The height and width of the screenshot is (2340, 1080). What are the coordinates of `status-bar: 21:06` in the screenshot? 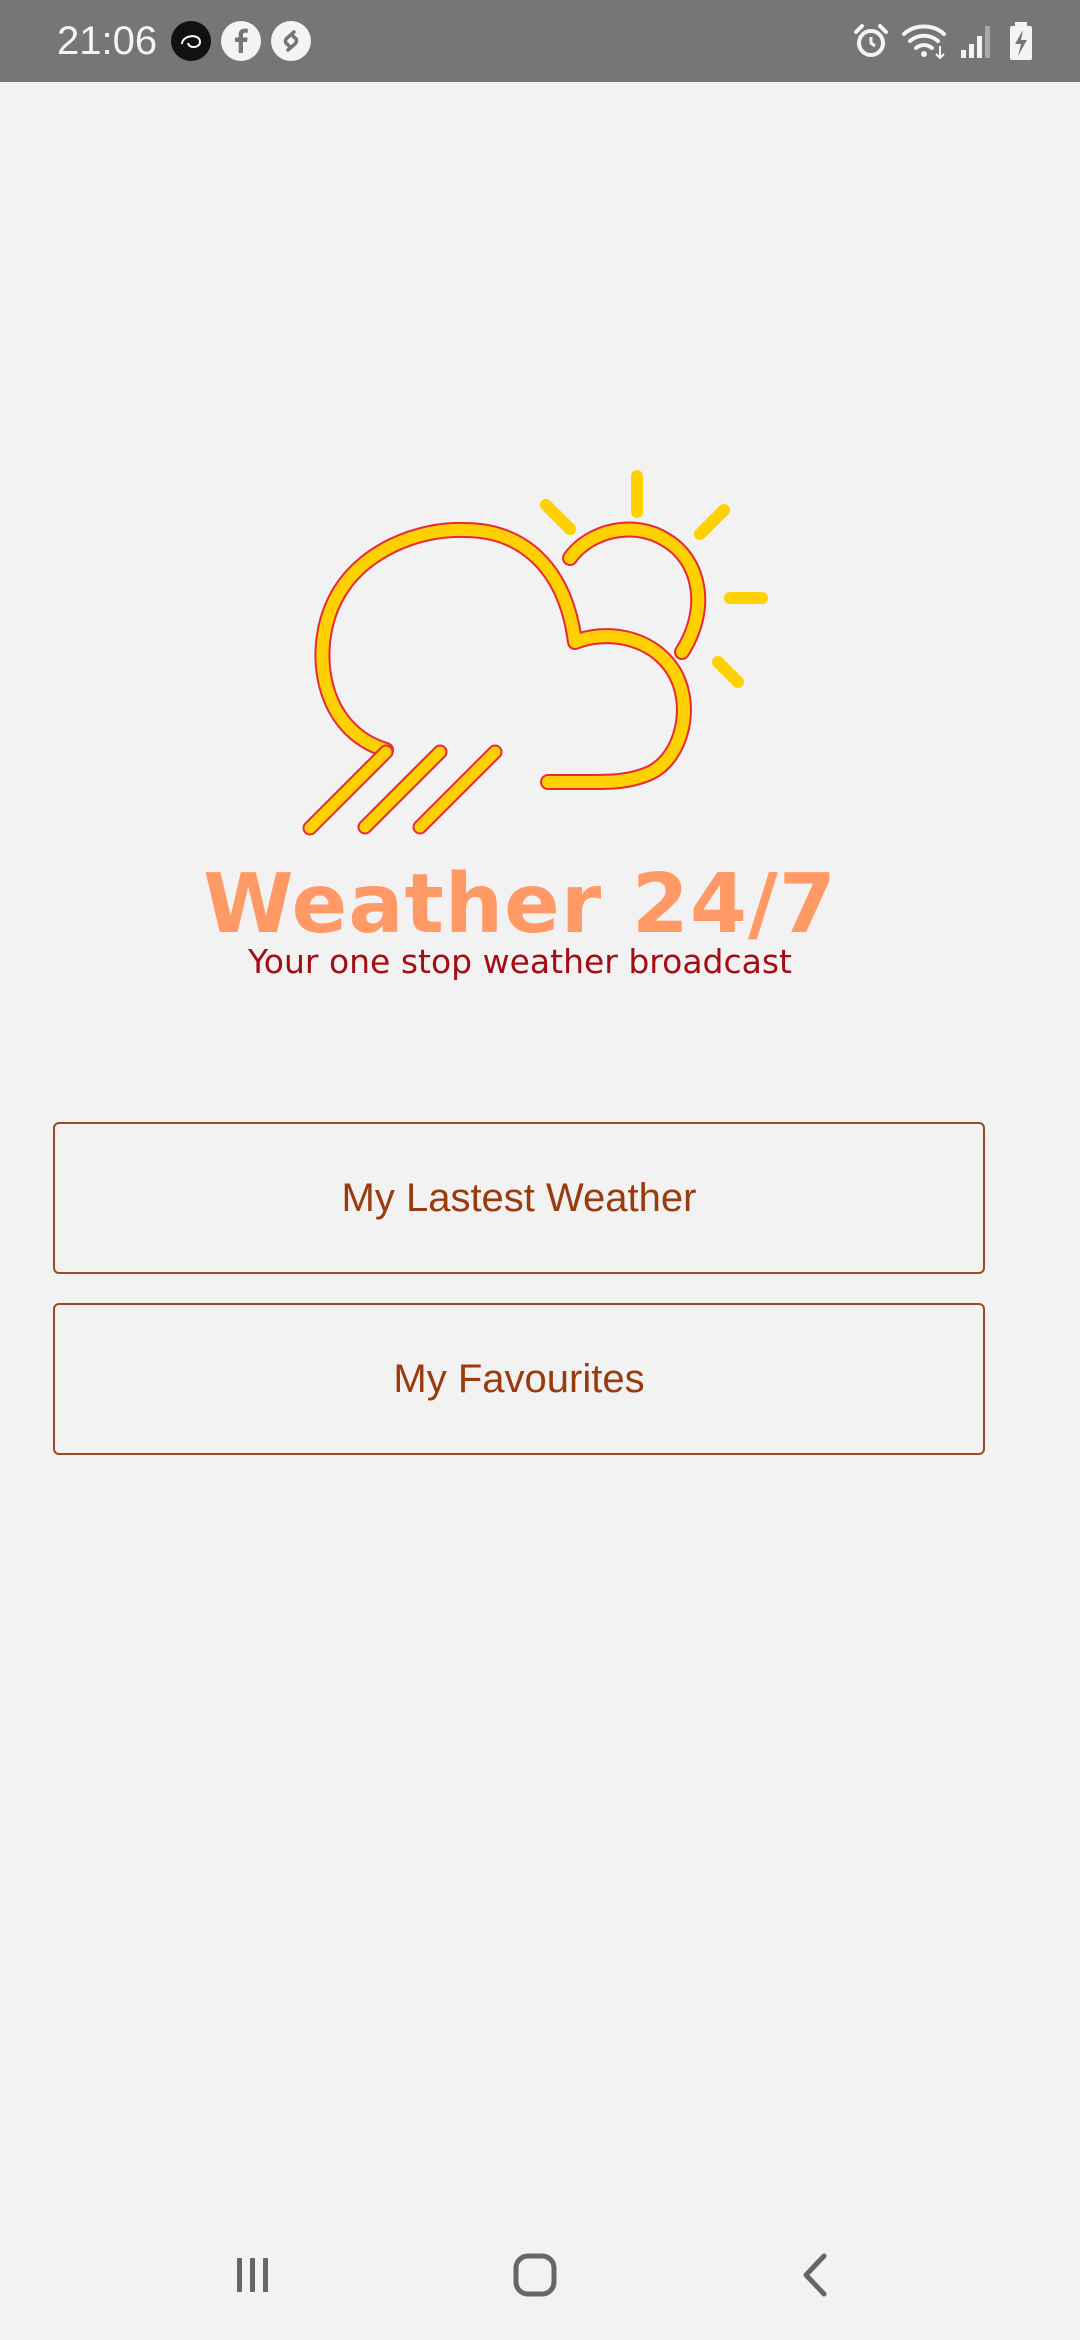 It's located at (540, 41).